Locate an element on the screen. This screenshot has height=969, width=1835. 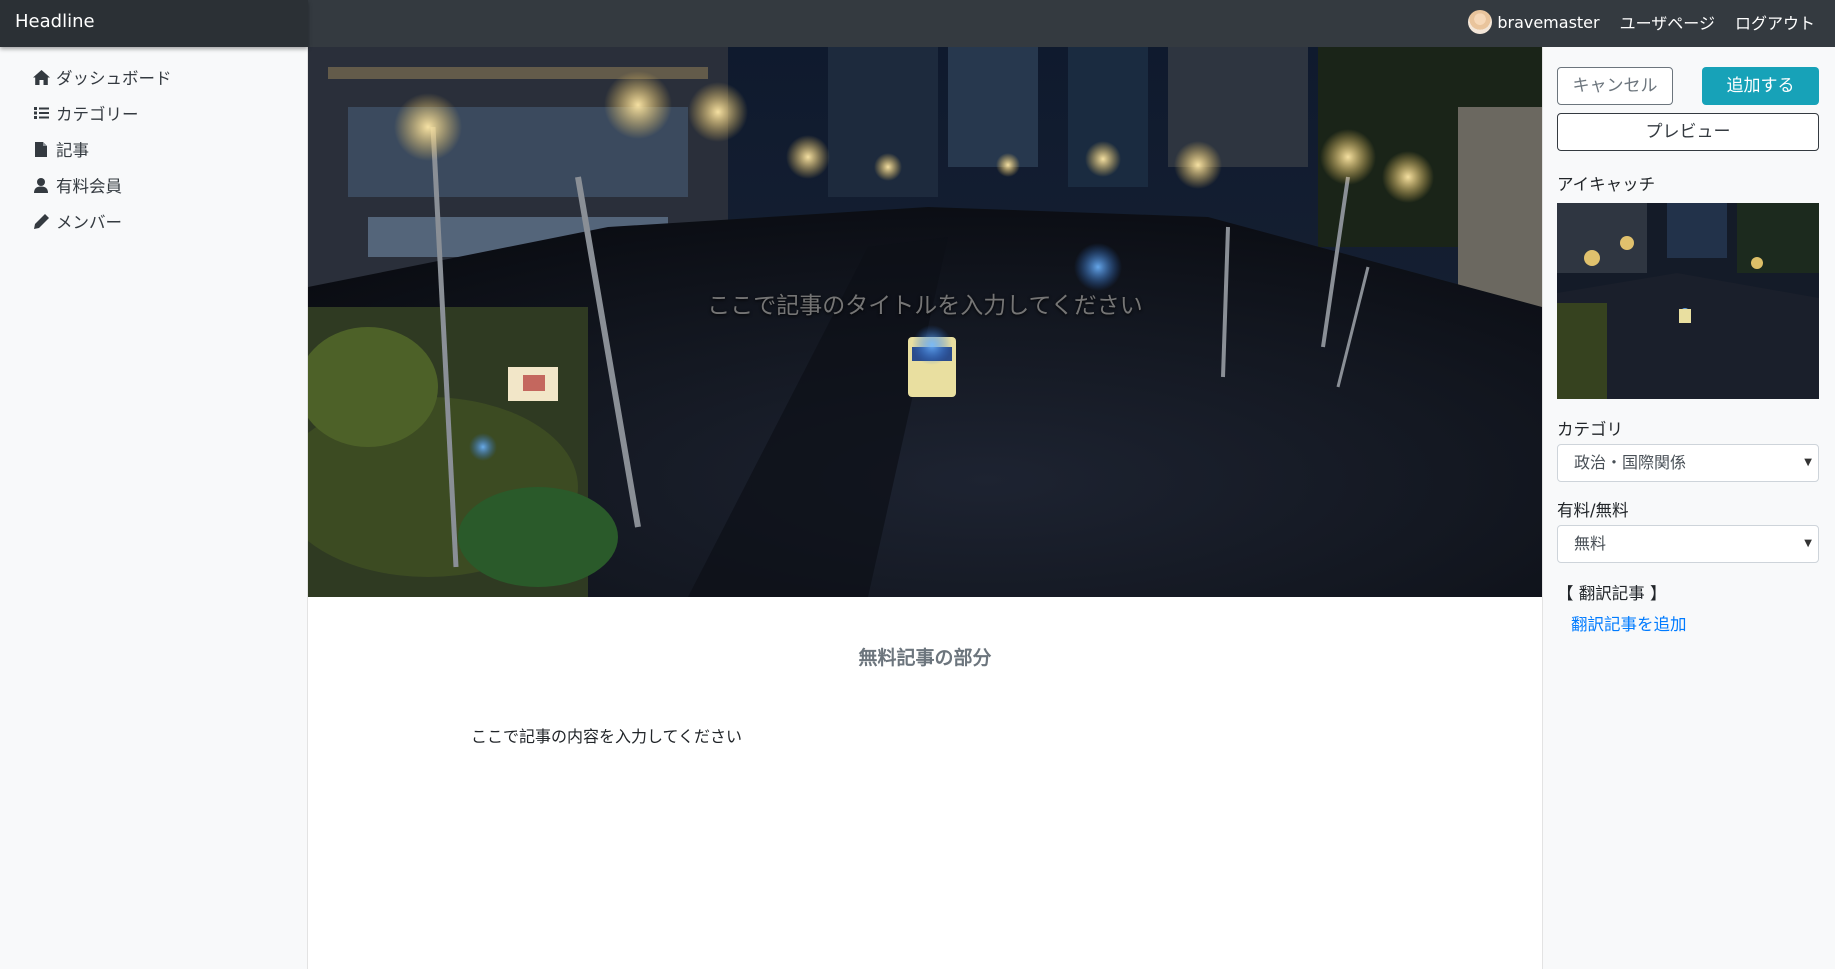
article-body-input: ここで記事の内容を入力してください is located at coordinates (606, 735).